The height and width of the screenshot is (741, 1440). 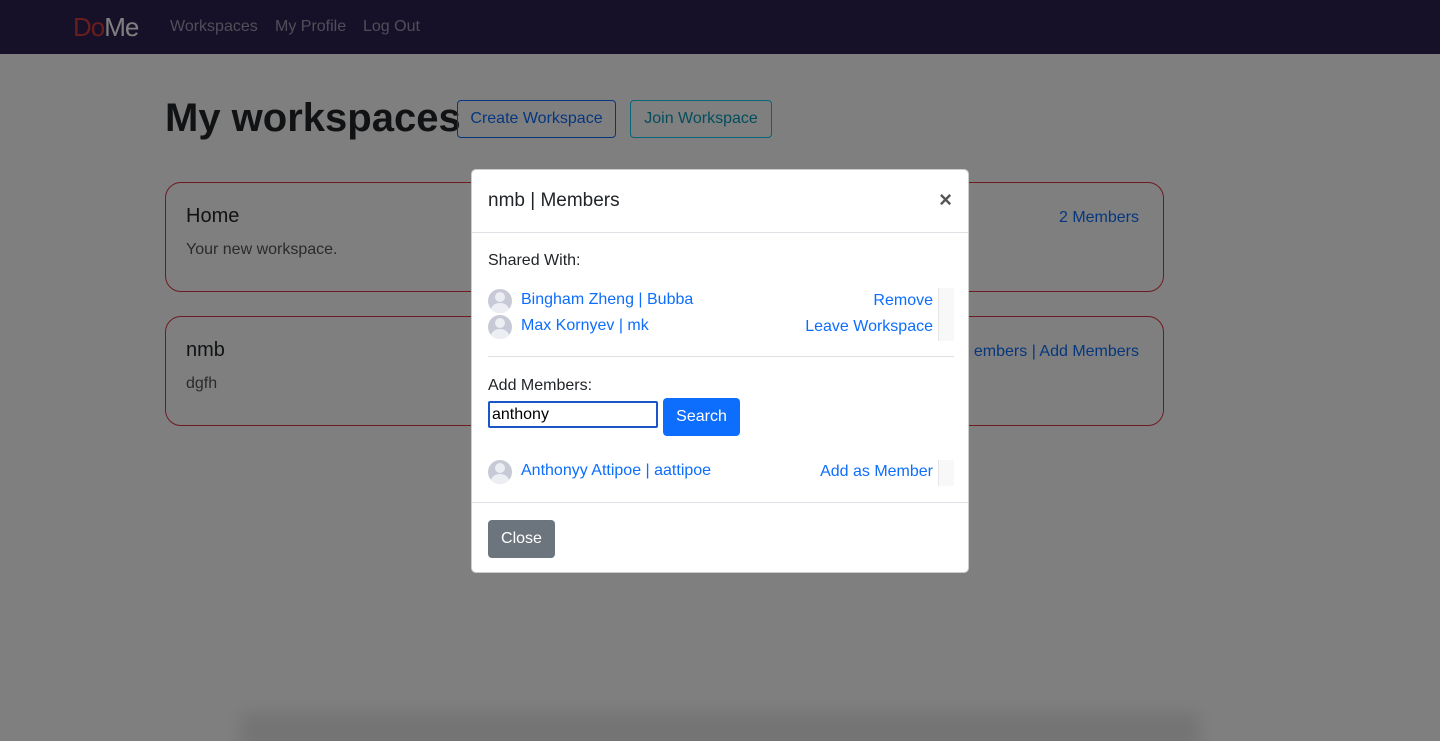 I want to click on add-members-label: Add Members:, so click(x=540, y=385).